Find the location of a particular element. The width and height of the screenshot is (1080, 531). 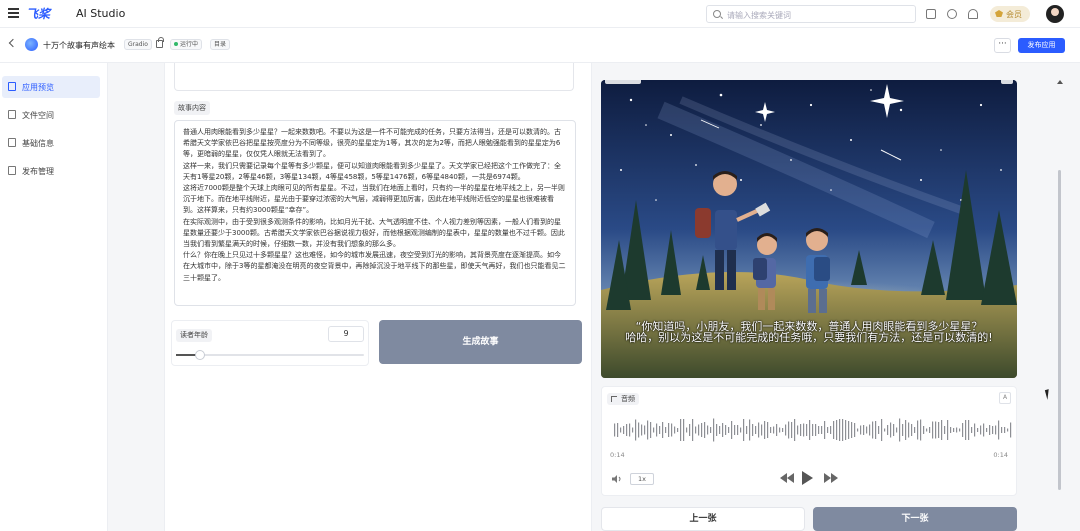

bell-icon is located at coordinates (973, 14).